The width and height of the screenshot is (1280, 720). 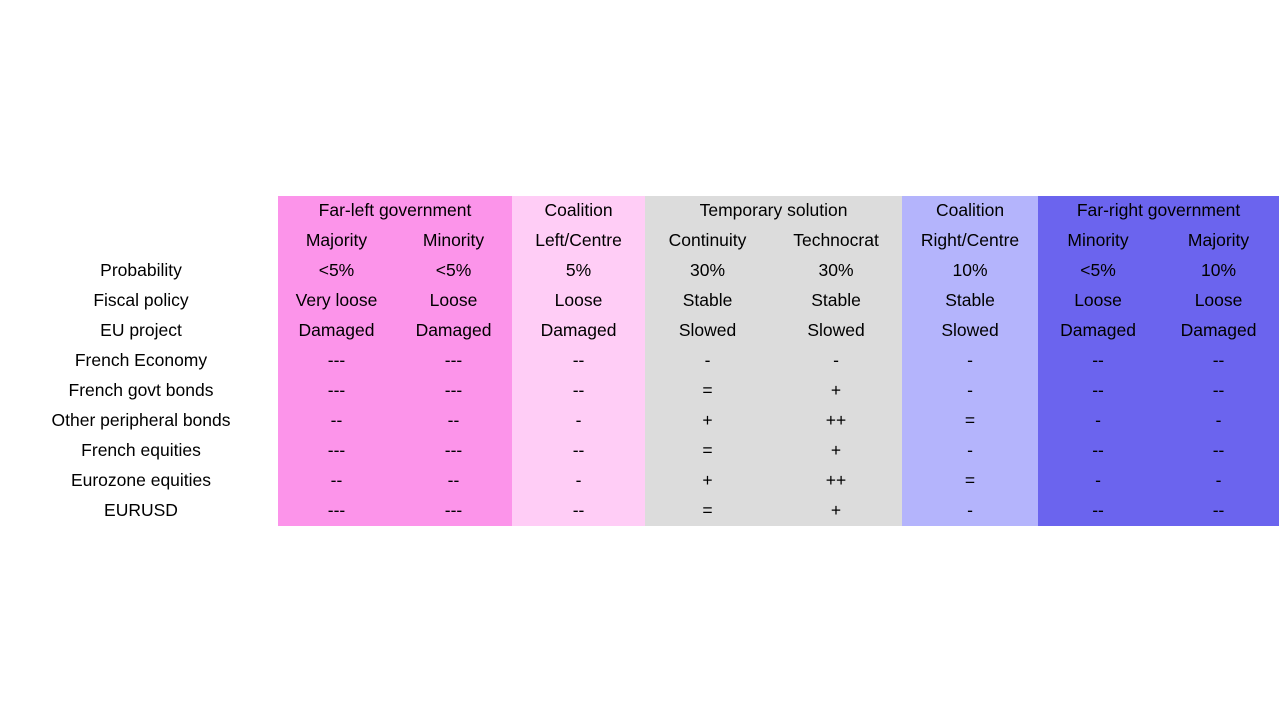 What do you see at coordinates (454, 421) in the screenshot?
I see `matrix-cell-r6-c2: --` at bounding box center [454, 421].